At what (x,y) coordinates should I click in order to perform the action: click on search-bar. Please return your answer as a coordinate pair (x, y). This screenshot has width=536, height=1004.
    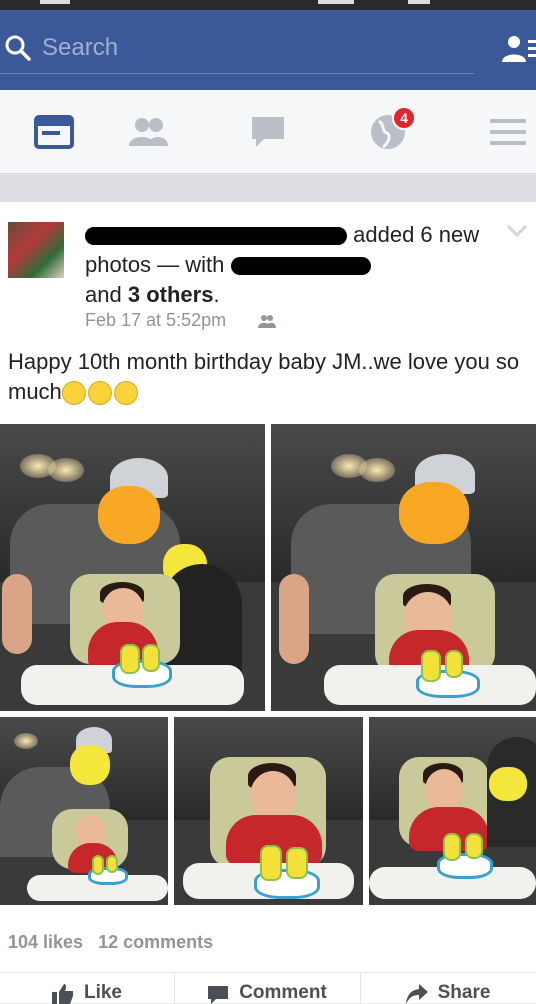
    Looking at the image, I should click on (237, 48).